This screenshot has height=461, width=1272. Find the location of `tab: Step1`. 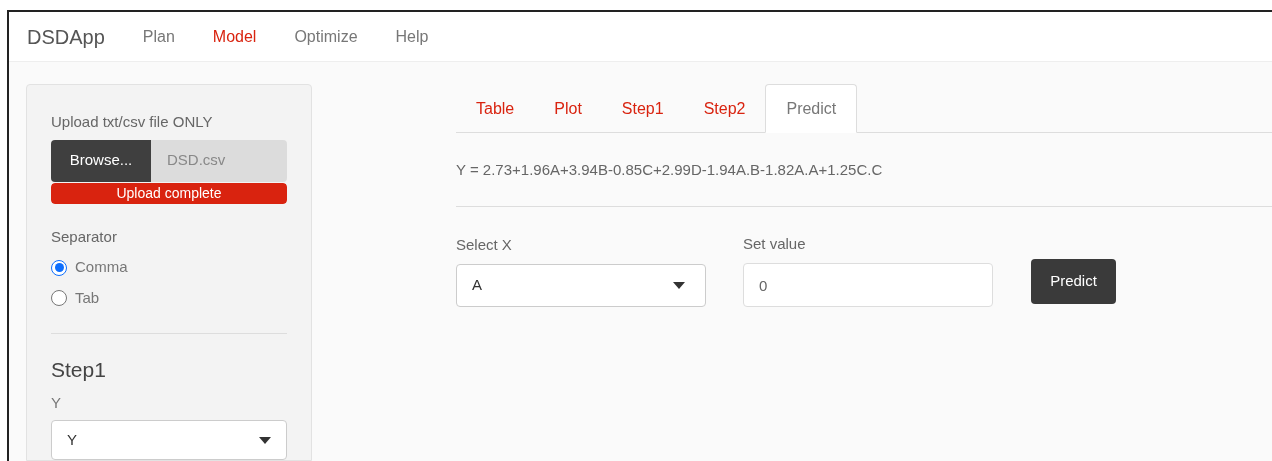

tab: Step1 is located at coordinates (642, 108).